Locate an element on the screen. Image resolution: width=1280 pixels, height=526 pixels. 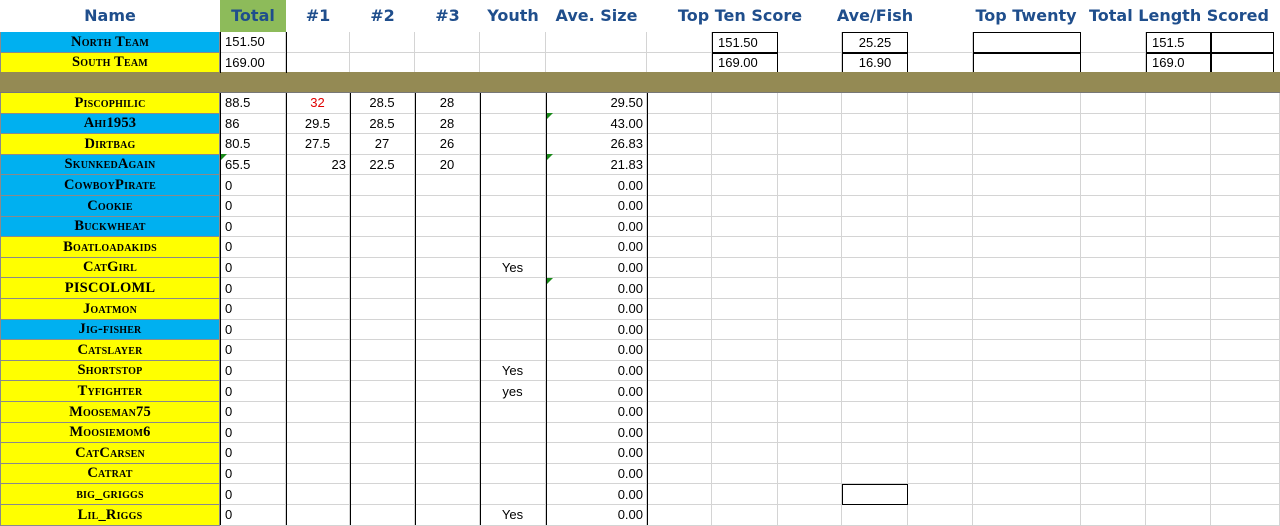
player-name-cell: Catslayer is located at coordinates (110, 350).